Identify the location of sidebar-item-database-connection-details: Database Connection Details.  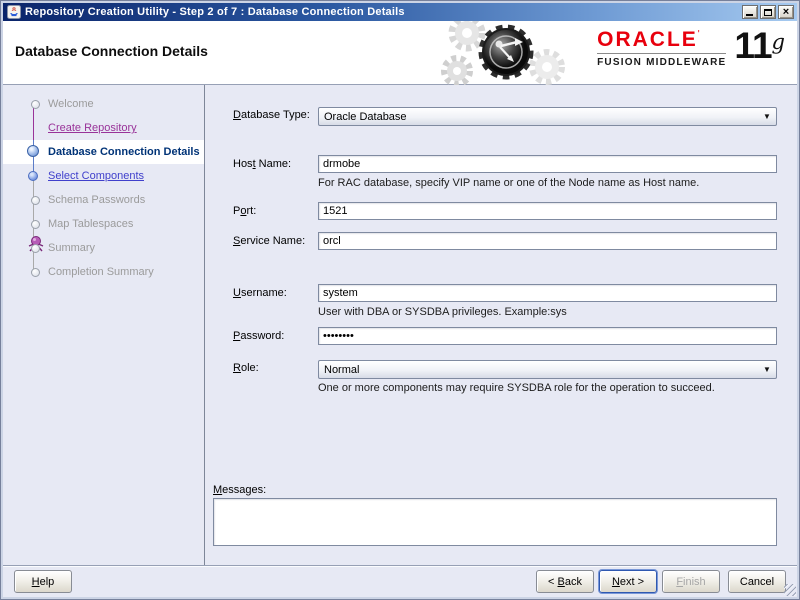
(103, 152).